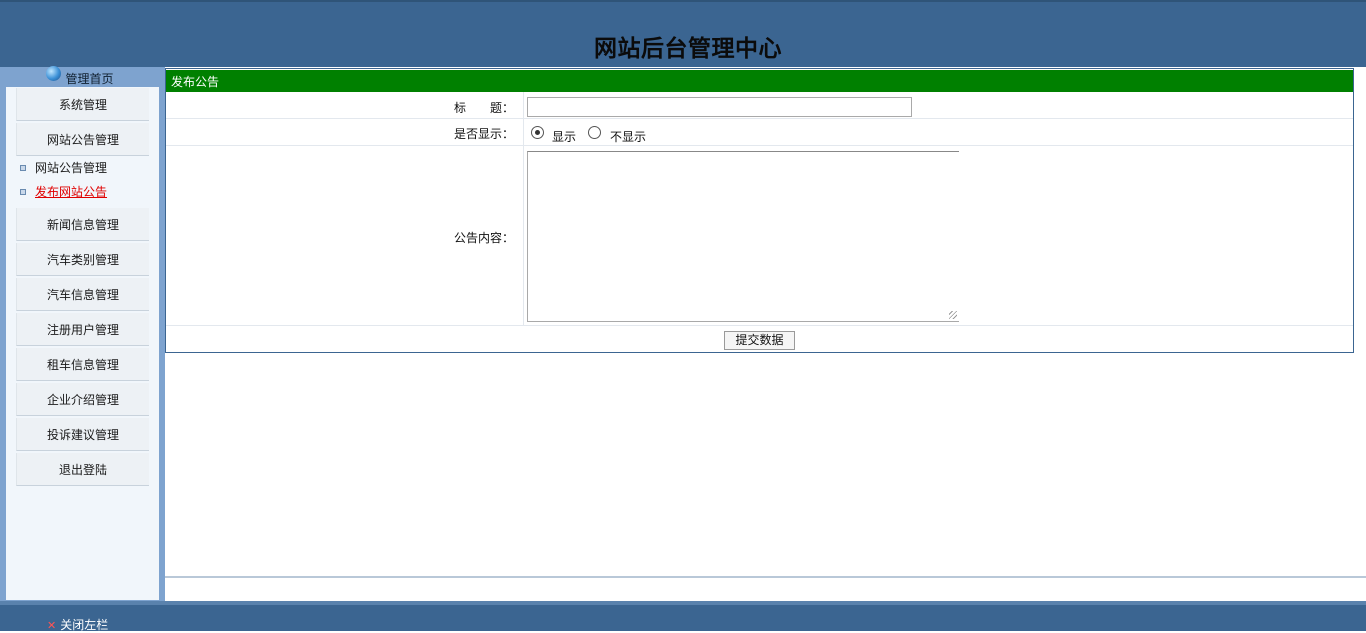 This screenshot has height=633, width=1366. Describe the element at coordinates (628, 137) in the screenshot. I see `display-hide-label: 不显示` at that location.